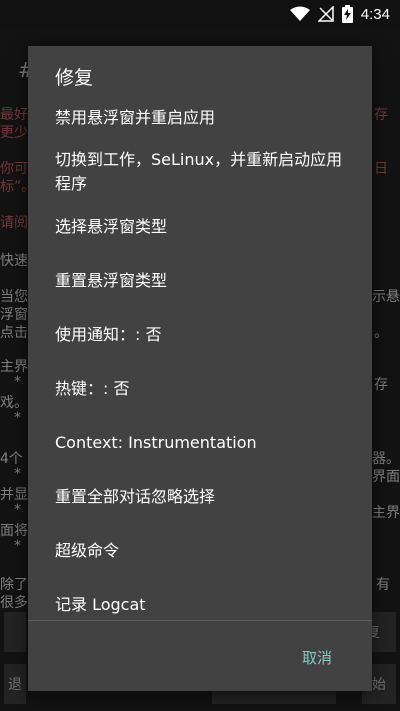 The height and width of the screenshot is (711, 400). What do you see at coordinates (200, 605) in the screenshot?
I see `menu-item-record-logcat: 记录 Logcat` at bounding box center [200, 605].